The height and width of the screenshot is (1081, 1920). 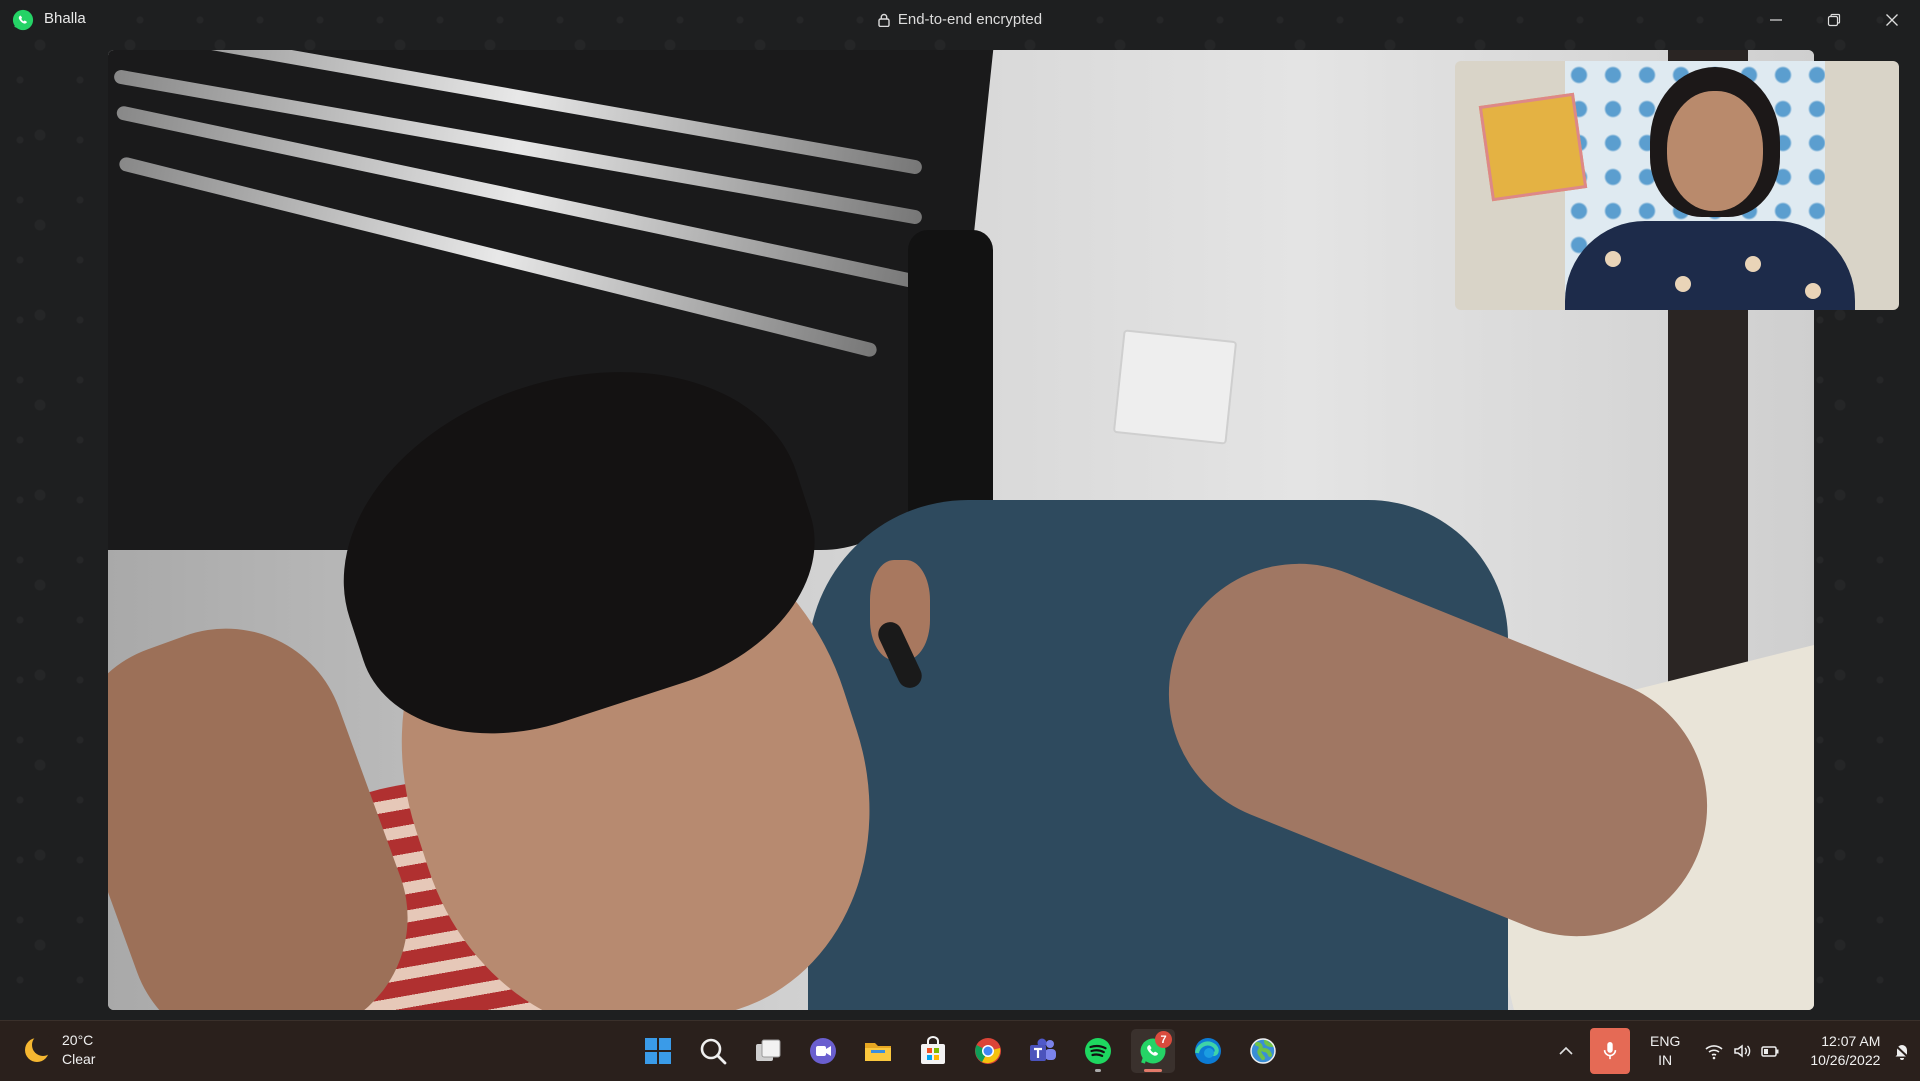 What do you see at coordinates (78, 1040) in the screenshot?
I see `weather-temp: 20°C` at bounding box center [78, 1040].